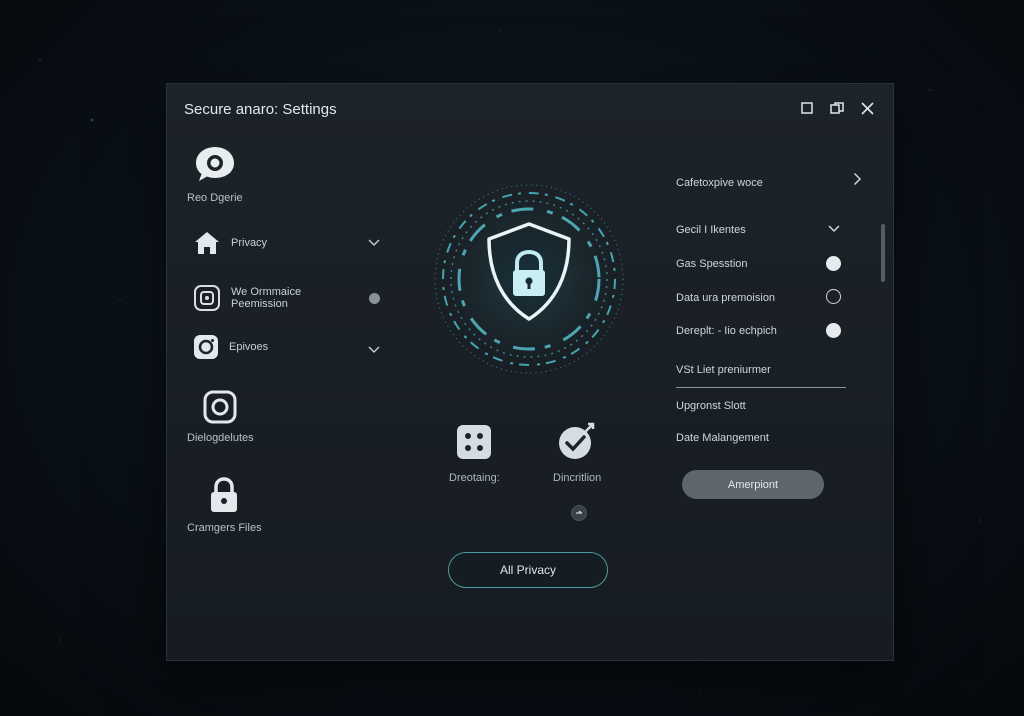  What do you see at coordinates (833, 330) in the screenshot?
I see `dereplt-echpich-toggle` at bounding box center [833, 330].